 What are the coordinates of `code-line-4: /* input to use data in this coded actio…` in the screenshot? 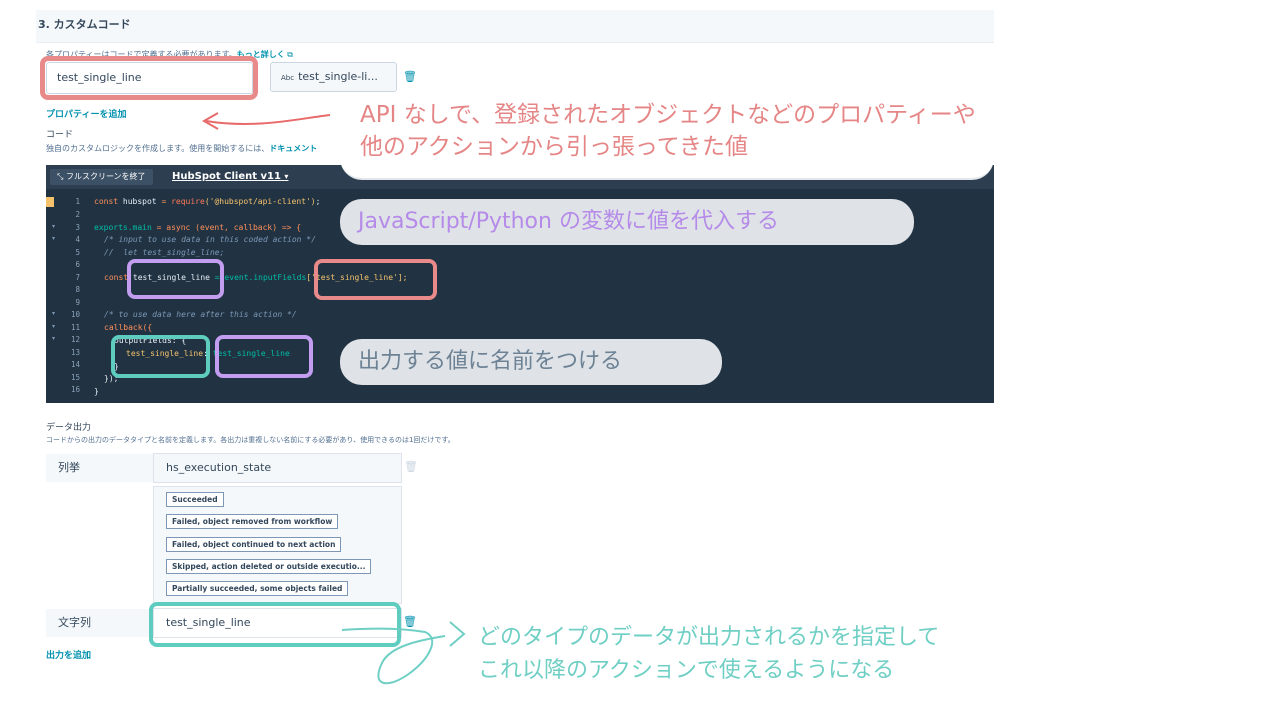 It's located at (210, 239).